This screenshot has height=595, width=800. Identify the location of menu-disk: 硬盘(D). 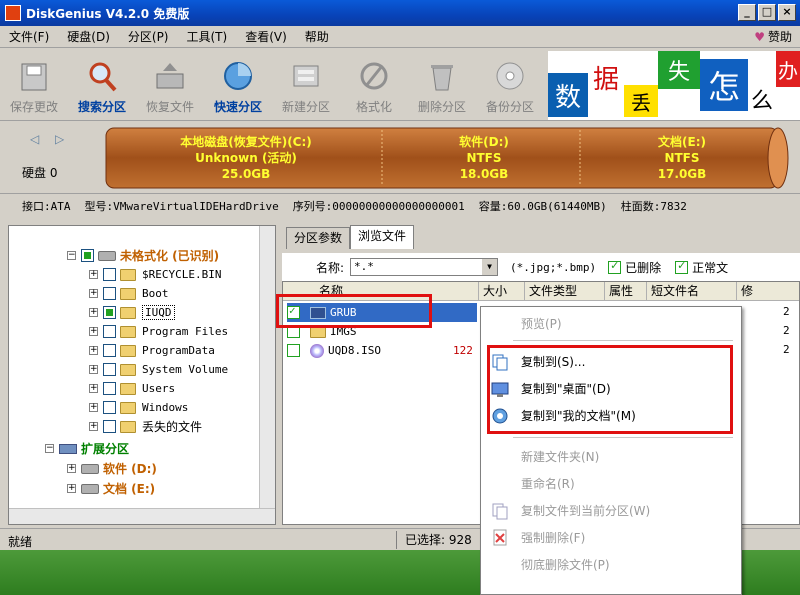
(88, 36).